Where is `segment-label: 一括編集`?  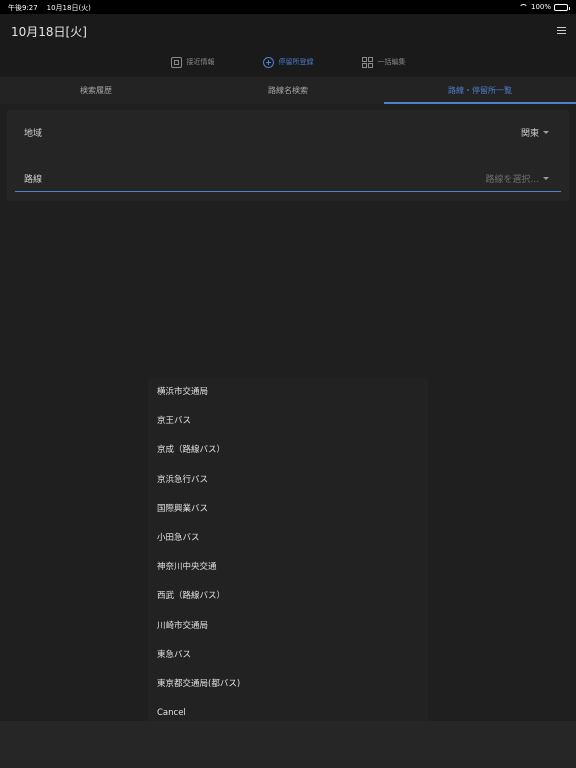 segment-label: 一括編集 is located at coordinates (391, 62).